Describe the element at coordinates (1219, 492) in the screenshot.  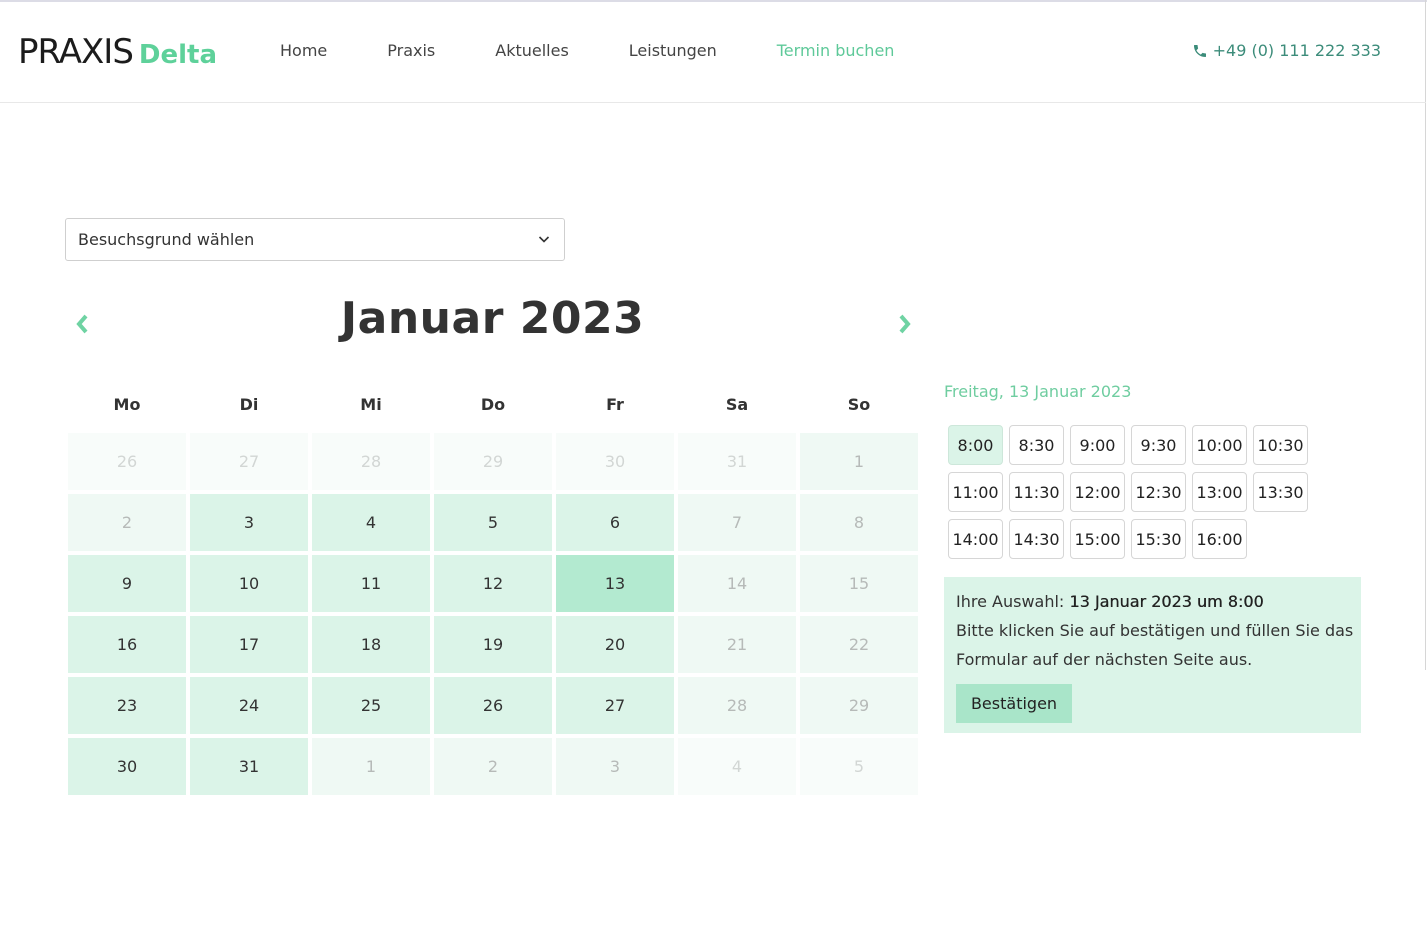
I see `time-slot: 13:00` at that location.